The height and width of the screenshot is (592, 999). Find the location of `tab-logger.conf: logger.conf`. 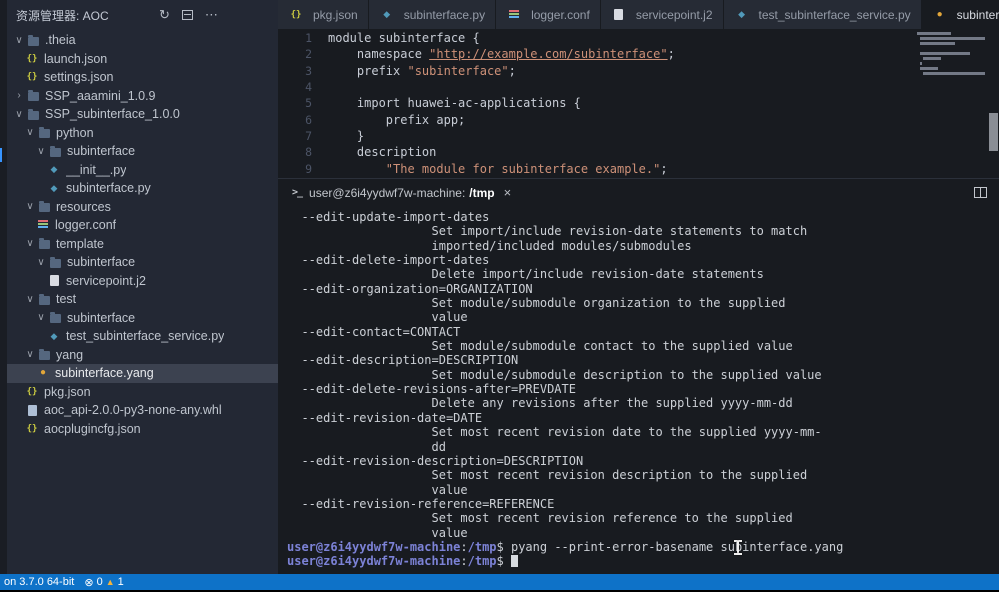

tab-logger.conf: logger.conf is located at coordinates (548, 14).